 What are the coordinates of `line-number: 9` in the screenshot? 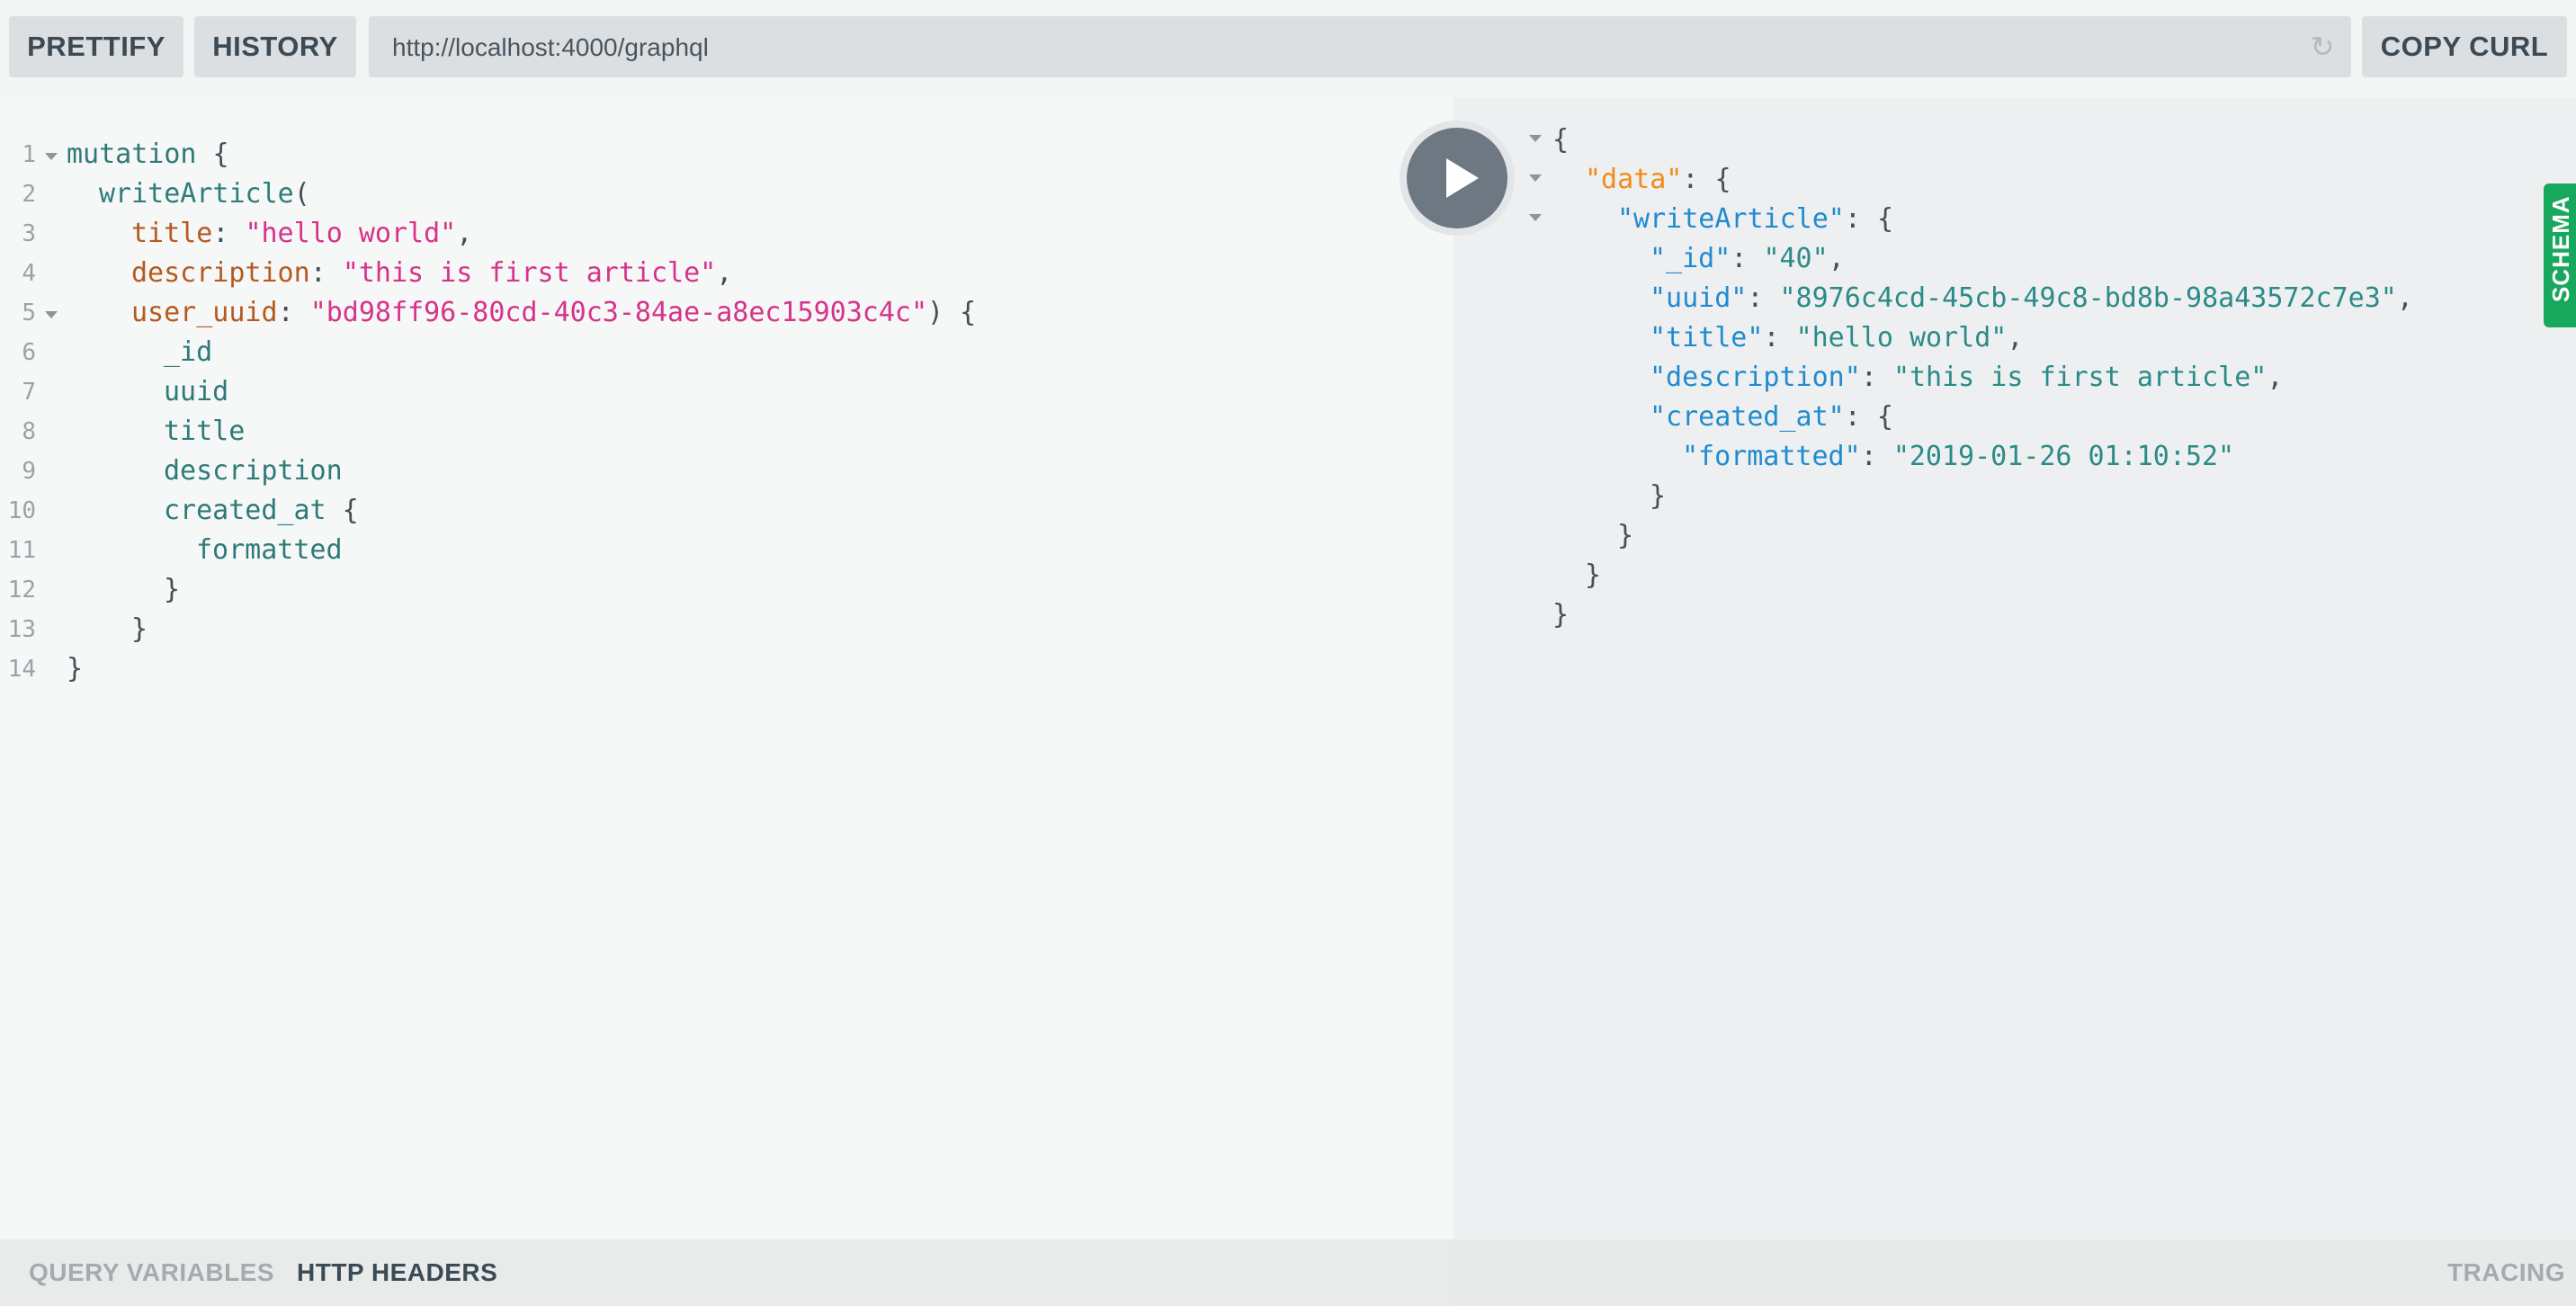 It's located at (29, 471).